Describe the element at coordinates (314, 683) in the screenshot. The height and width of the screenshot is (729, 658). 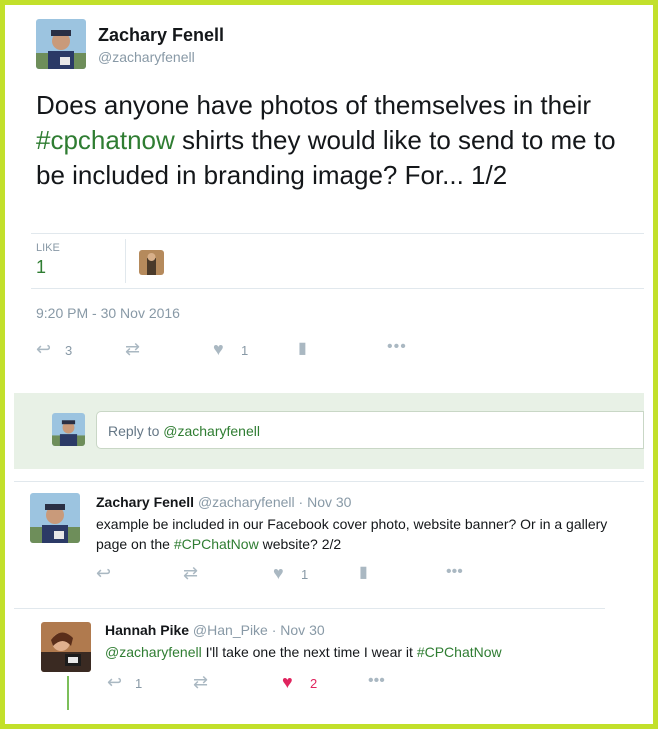
I see `like-count: 2` at that location.